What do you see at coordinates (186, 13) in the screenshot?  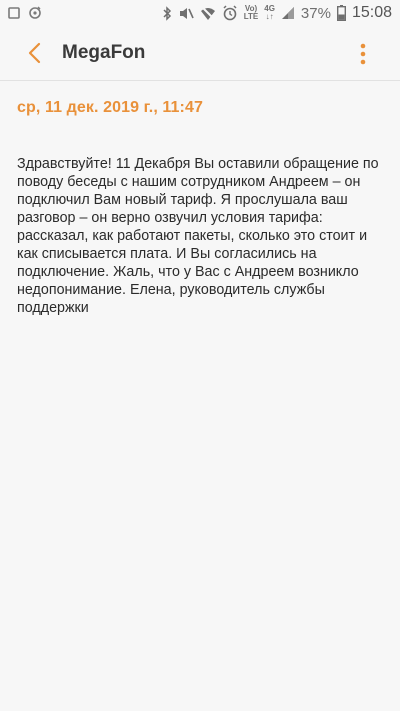 I see `mute-icon` at bounding box center [186, 13].